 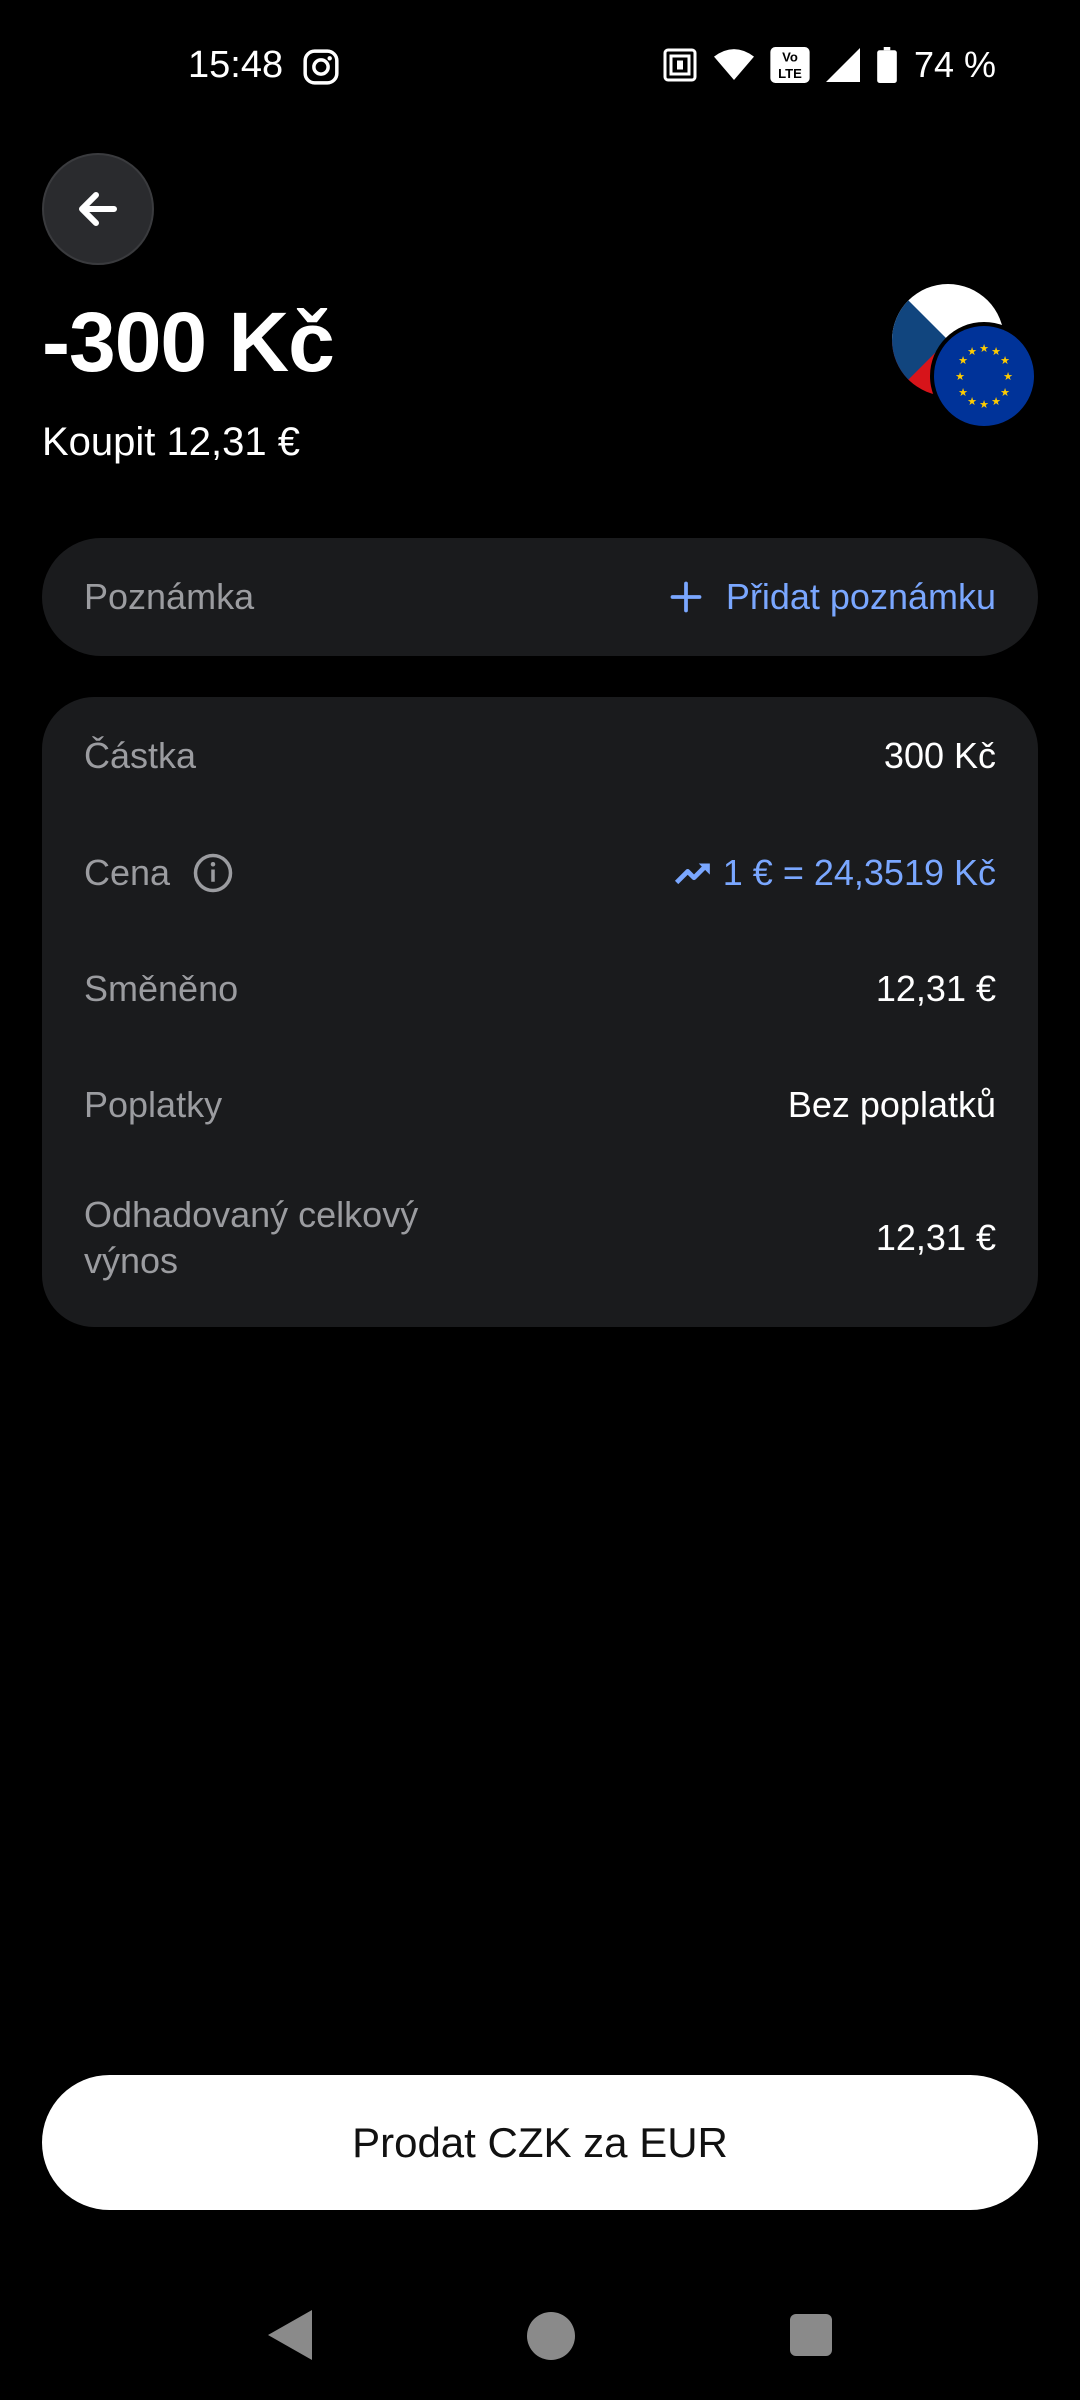 What do you see at coordinates (790, 73) in the screenshot?
I see `svg-text: LTE` at bounding box center [790, 73].